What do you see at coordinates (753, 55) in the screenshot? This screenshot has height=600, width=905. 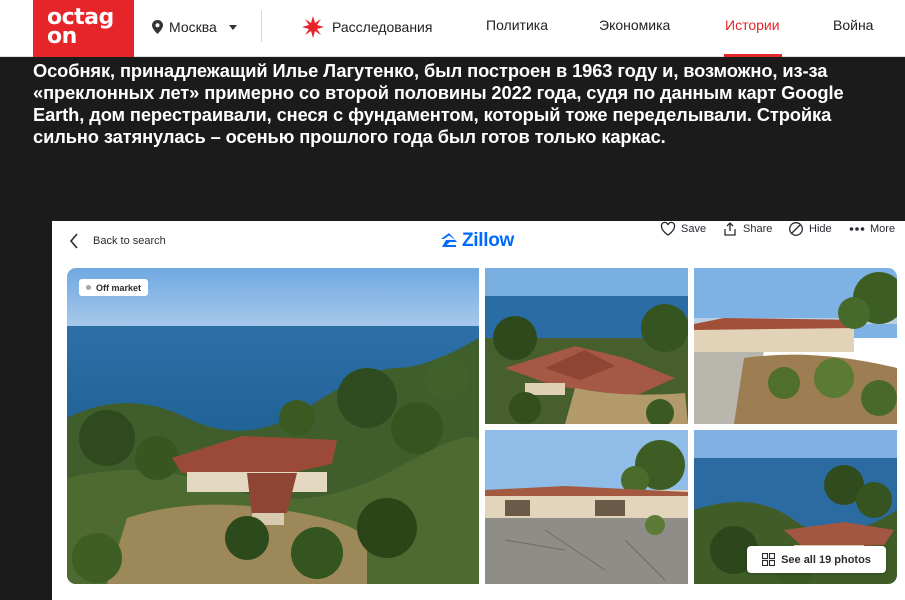 I see `active-nav-indicator` at bounding box center [753, 55].